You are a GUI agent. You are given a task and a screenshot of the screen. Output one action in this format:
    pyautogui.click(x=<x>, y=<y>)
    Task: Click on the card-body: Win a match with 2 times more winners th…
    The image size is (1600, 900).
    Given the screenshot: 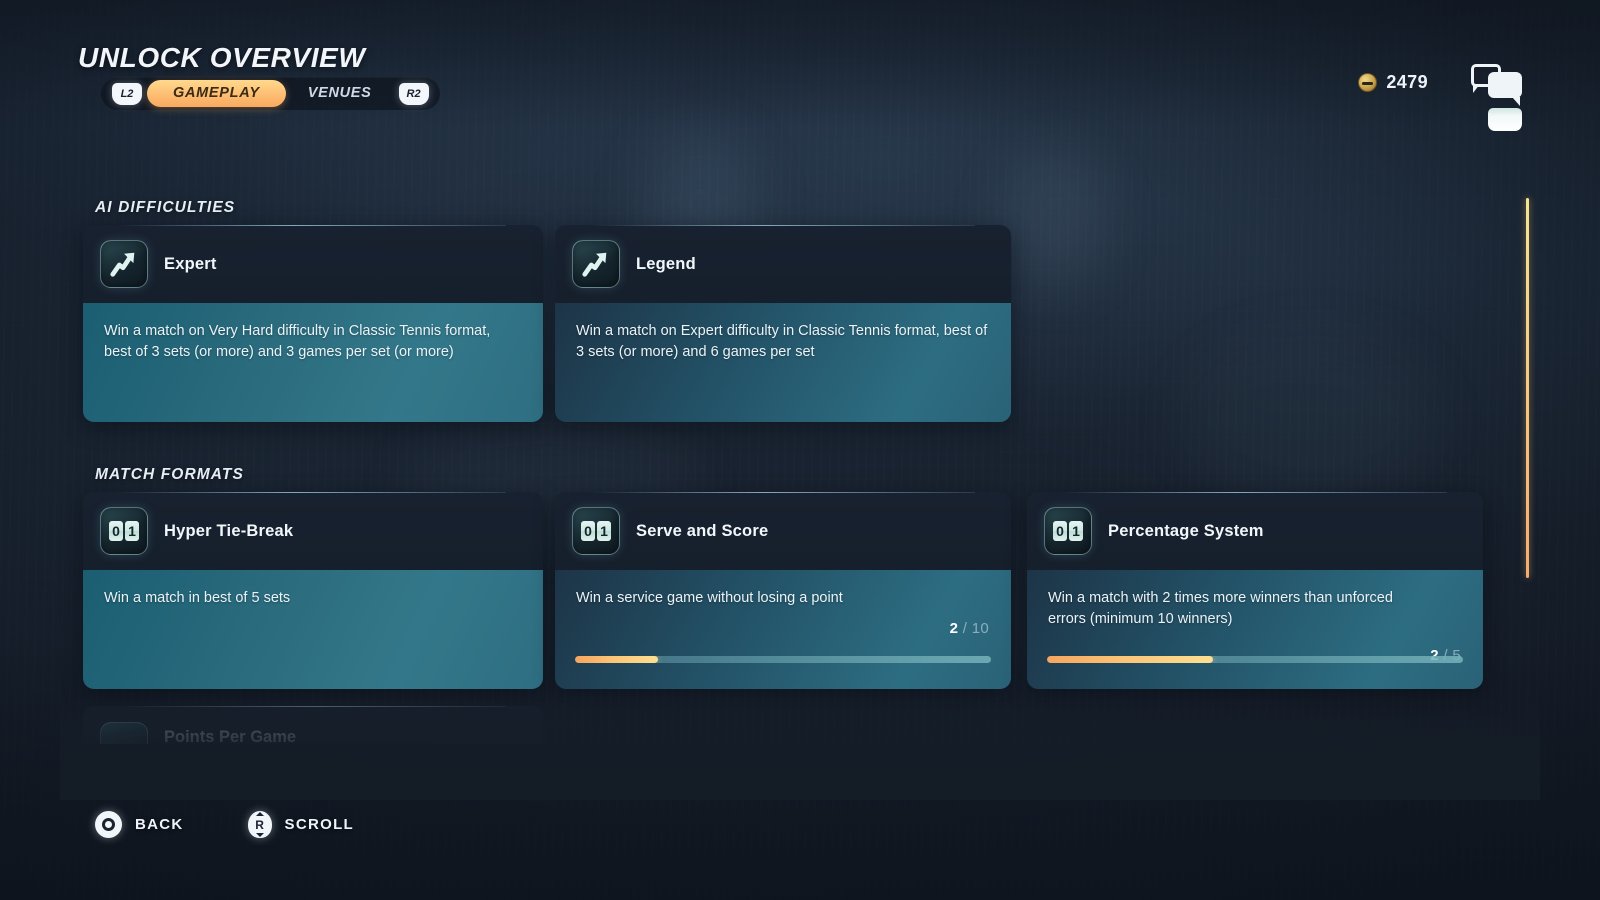 What is the action you would take?
    pyautogui.click(x=1255, y=629)
    